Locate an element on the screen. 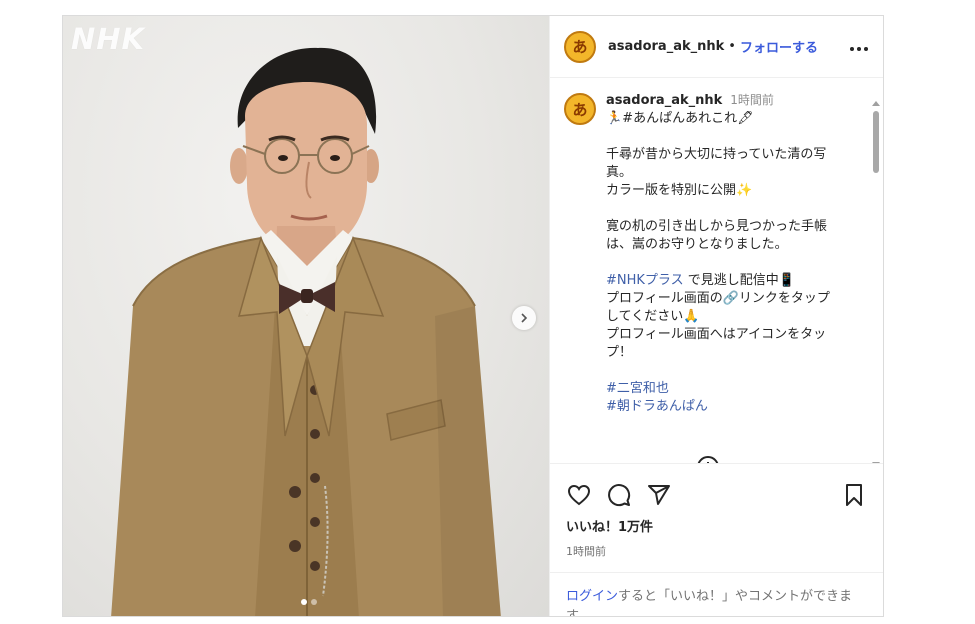 The width and height of the screenshot is (975, 624). caption-line-text: プ！ is located at coordinates (619, 352).